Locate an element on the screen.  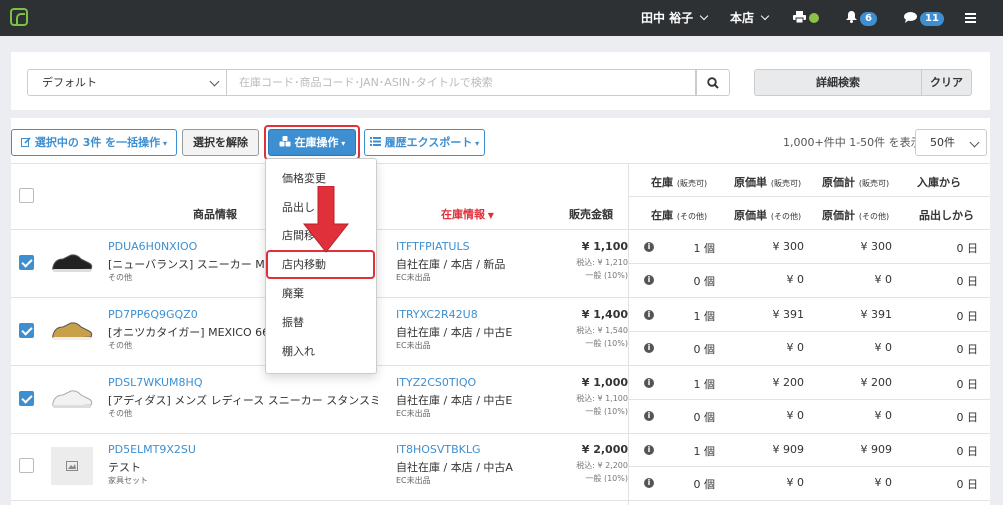
header-stock-info-label: 在庫情報 is located at coordinates (463, 214).